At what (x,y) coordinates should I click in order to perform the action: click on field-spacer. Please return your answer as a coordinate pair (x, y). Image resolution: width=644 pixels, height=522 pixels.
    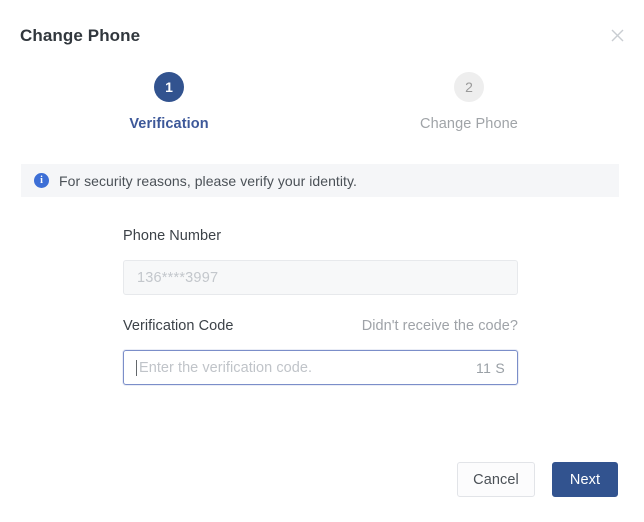
    Looking at the image, I should click on (320, 306).